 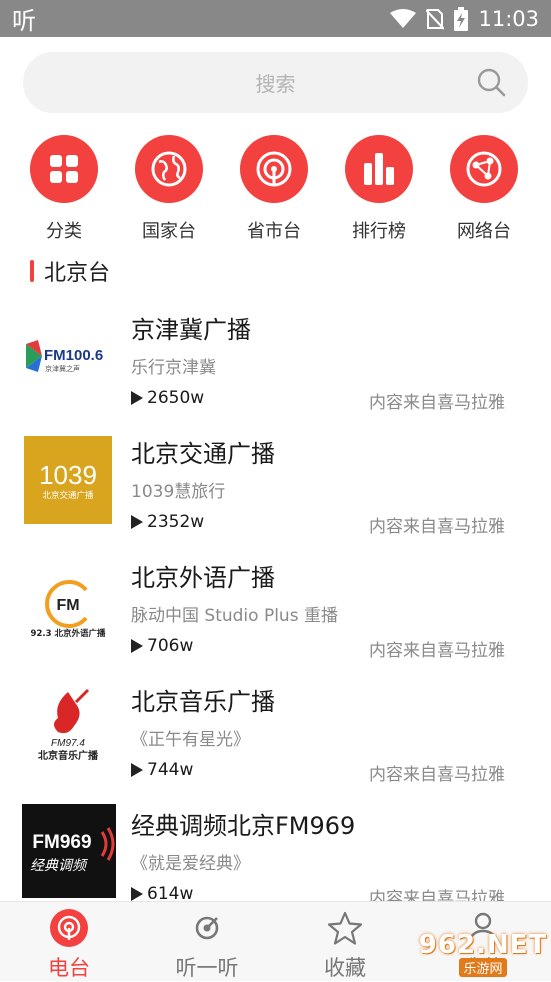 What do you see at coordinates (275, 18) in the screenshot?
I see `status-bar: 听 11:03` at bounding box center [275, 18].